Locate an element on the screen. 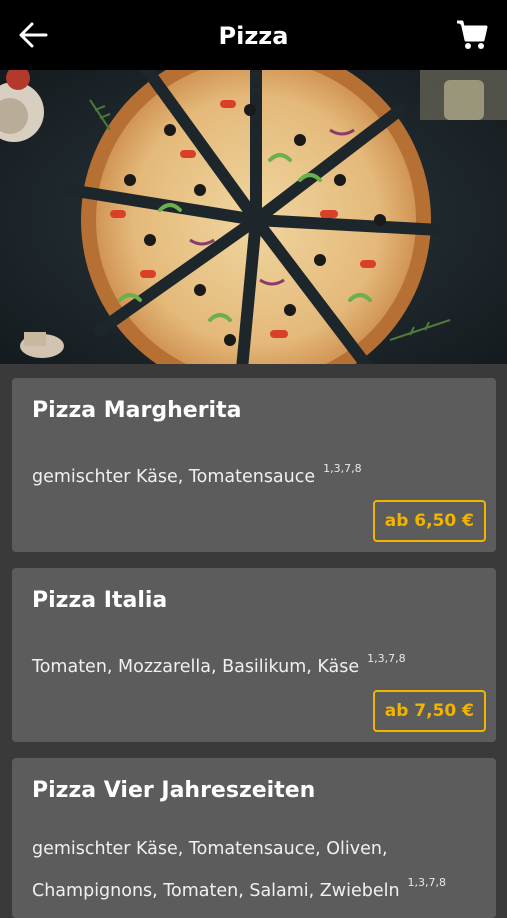 This screenshot has width=507, height=918. shopping-cart-icon is located at coordinates (472, 34).